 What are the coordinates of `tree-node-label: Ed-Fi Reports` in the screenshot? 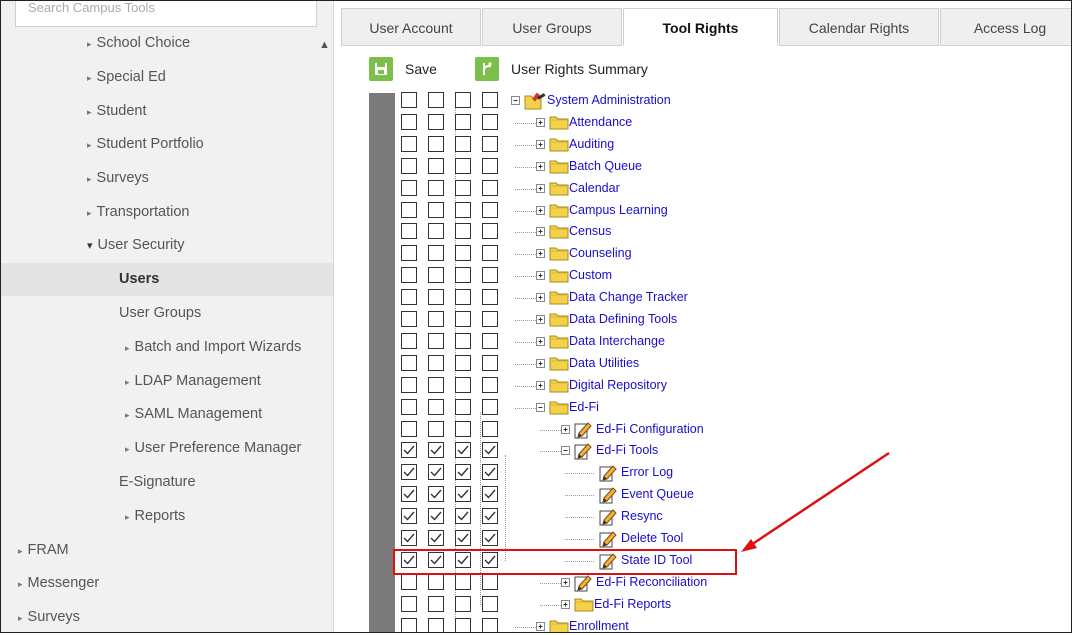 It's located at (632, 604).